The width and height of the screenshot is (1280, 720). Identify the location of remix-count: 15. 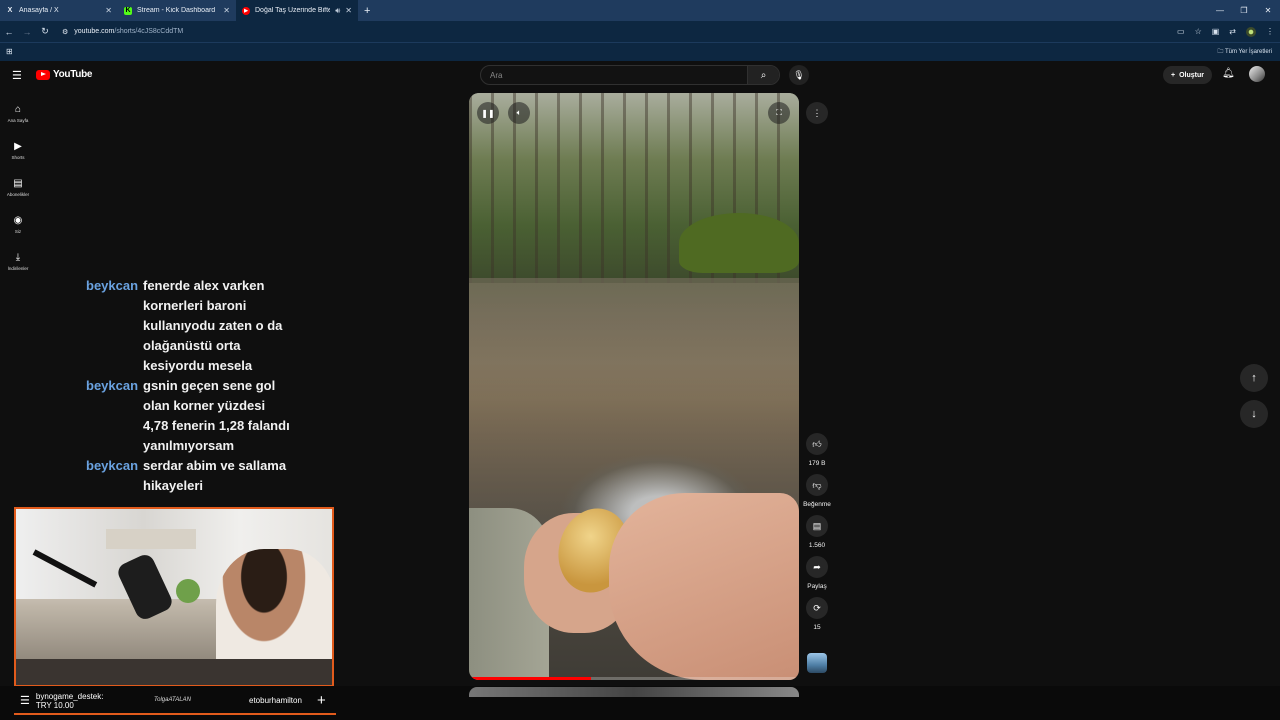
(817, 627).